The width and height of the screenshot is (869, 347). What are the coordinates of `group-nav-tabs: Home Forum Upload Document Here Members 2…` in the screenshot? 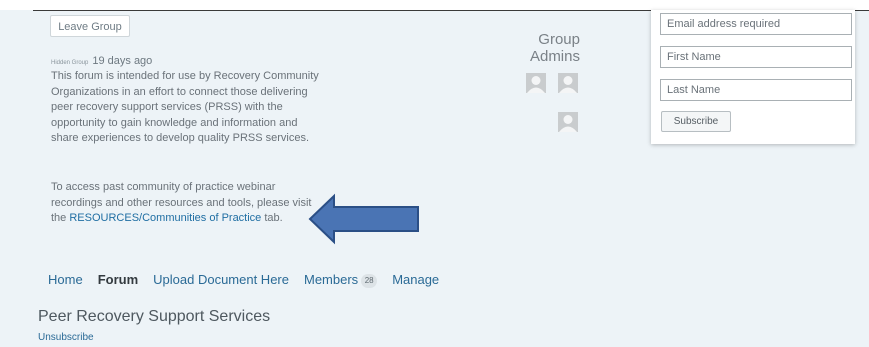 It's located at (251, 280).